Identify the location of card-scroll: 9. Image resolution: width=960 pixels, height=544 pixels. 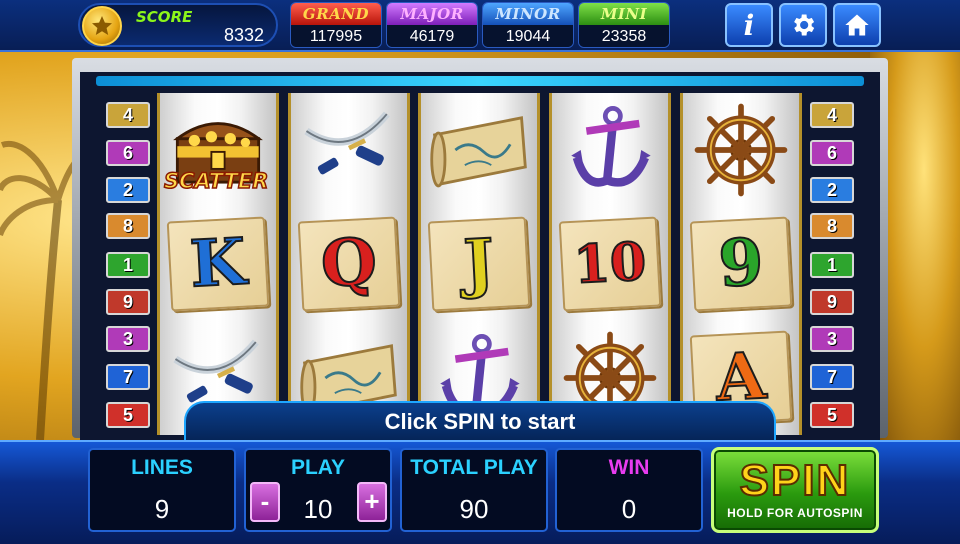
(741, 264).